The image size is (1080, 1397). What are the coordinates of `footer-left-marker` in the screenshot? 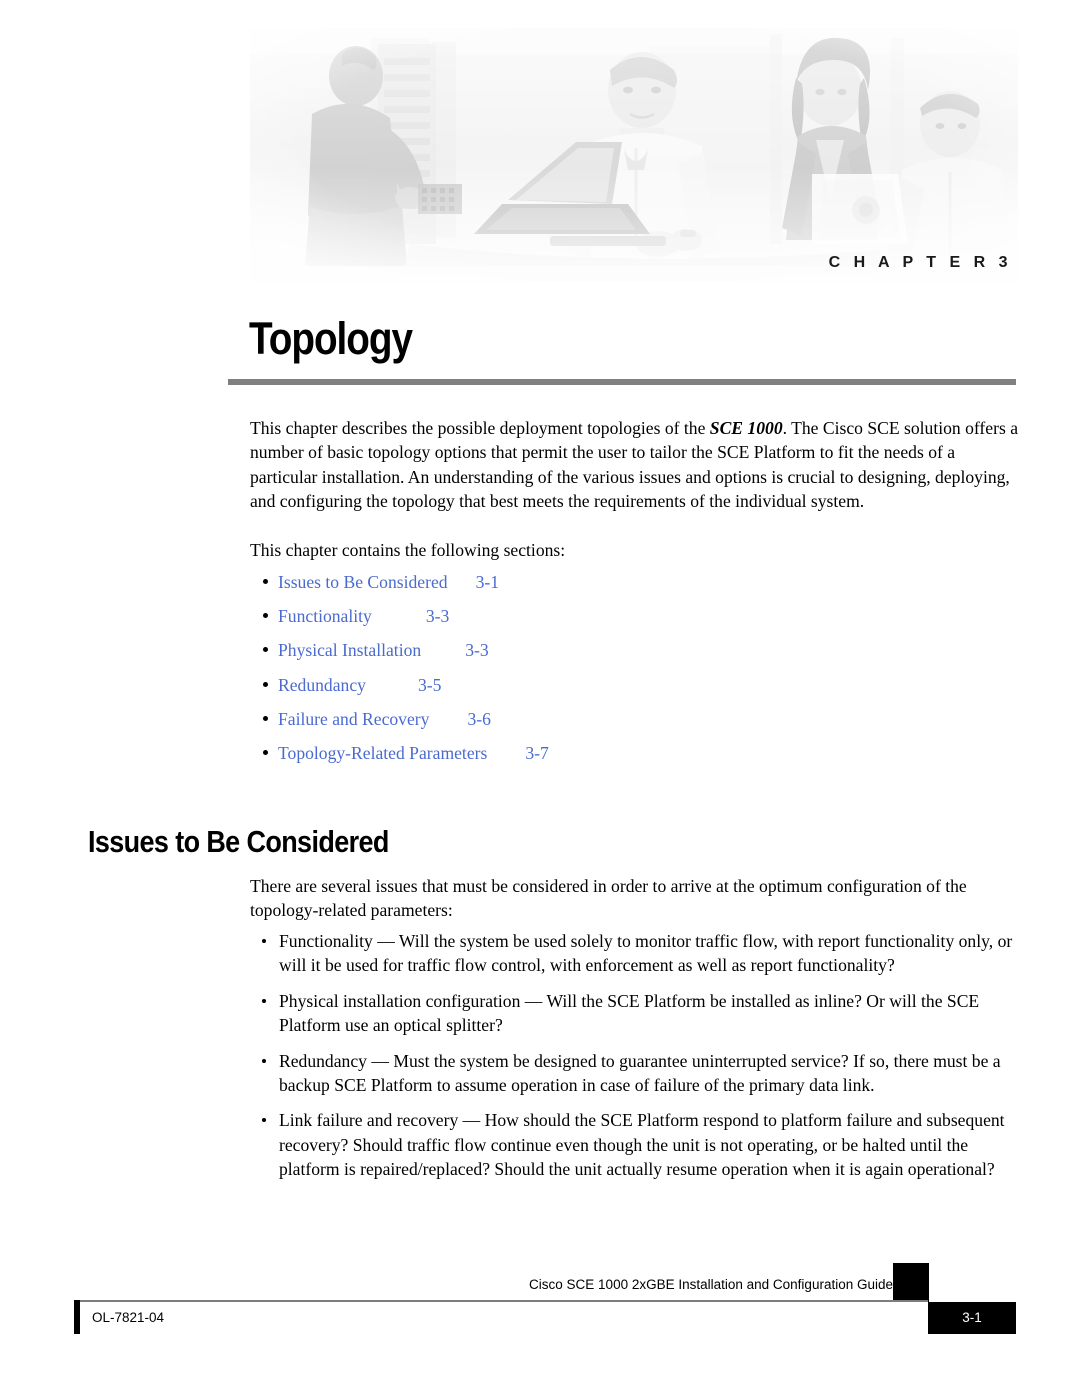 It's located at (77, 1317).